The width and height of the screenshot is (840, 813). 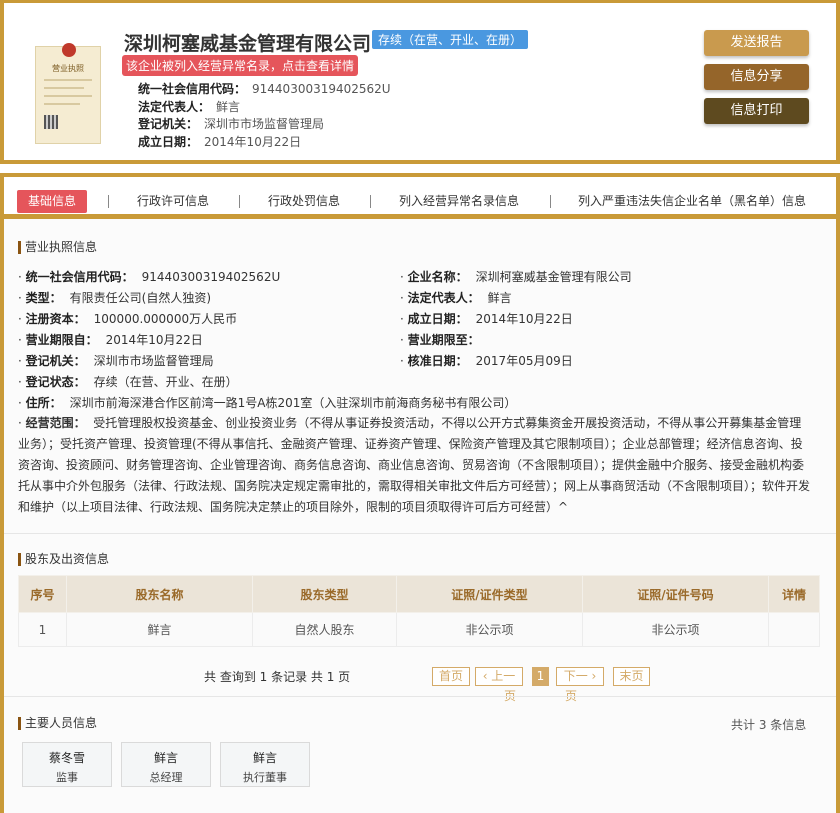 What do you see at coordinates (489, 594) in the screenshot?
I see `column-header: 证照/证件类型` at bounding box center [489, 594].